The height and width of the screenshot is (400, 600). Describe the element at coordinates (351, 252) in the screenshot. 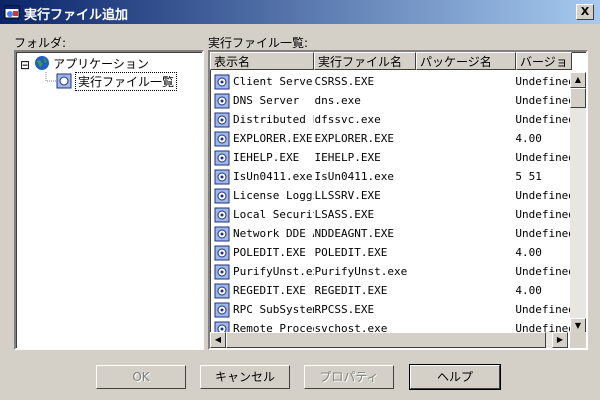

I see `cell-exe-name: POLEDIT.EXE` at that location.